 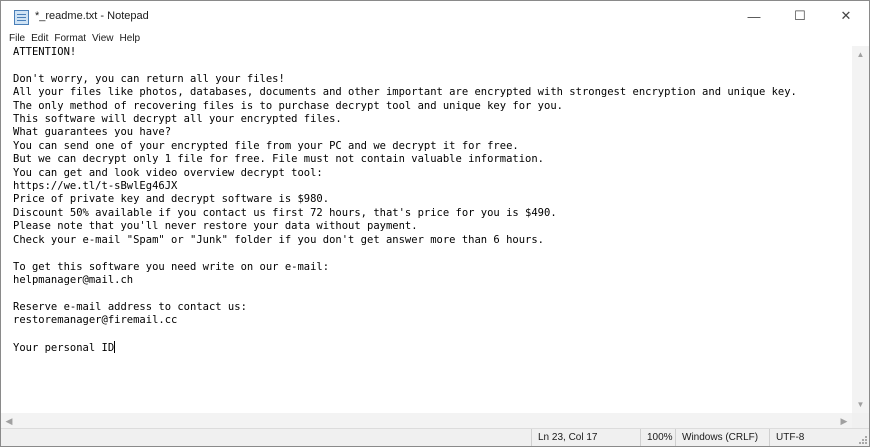 What do you see at coordinates (14, 38) in the screenshot?
I see `menu-file: File` at bounding box center [14, 38].